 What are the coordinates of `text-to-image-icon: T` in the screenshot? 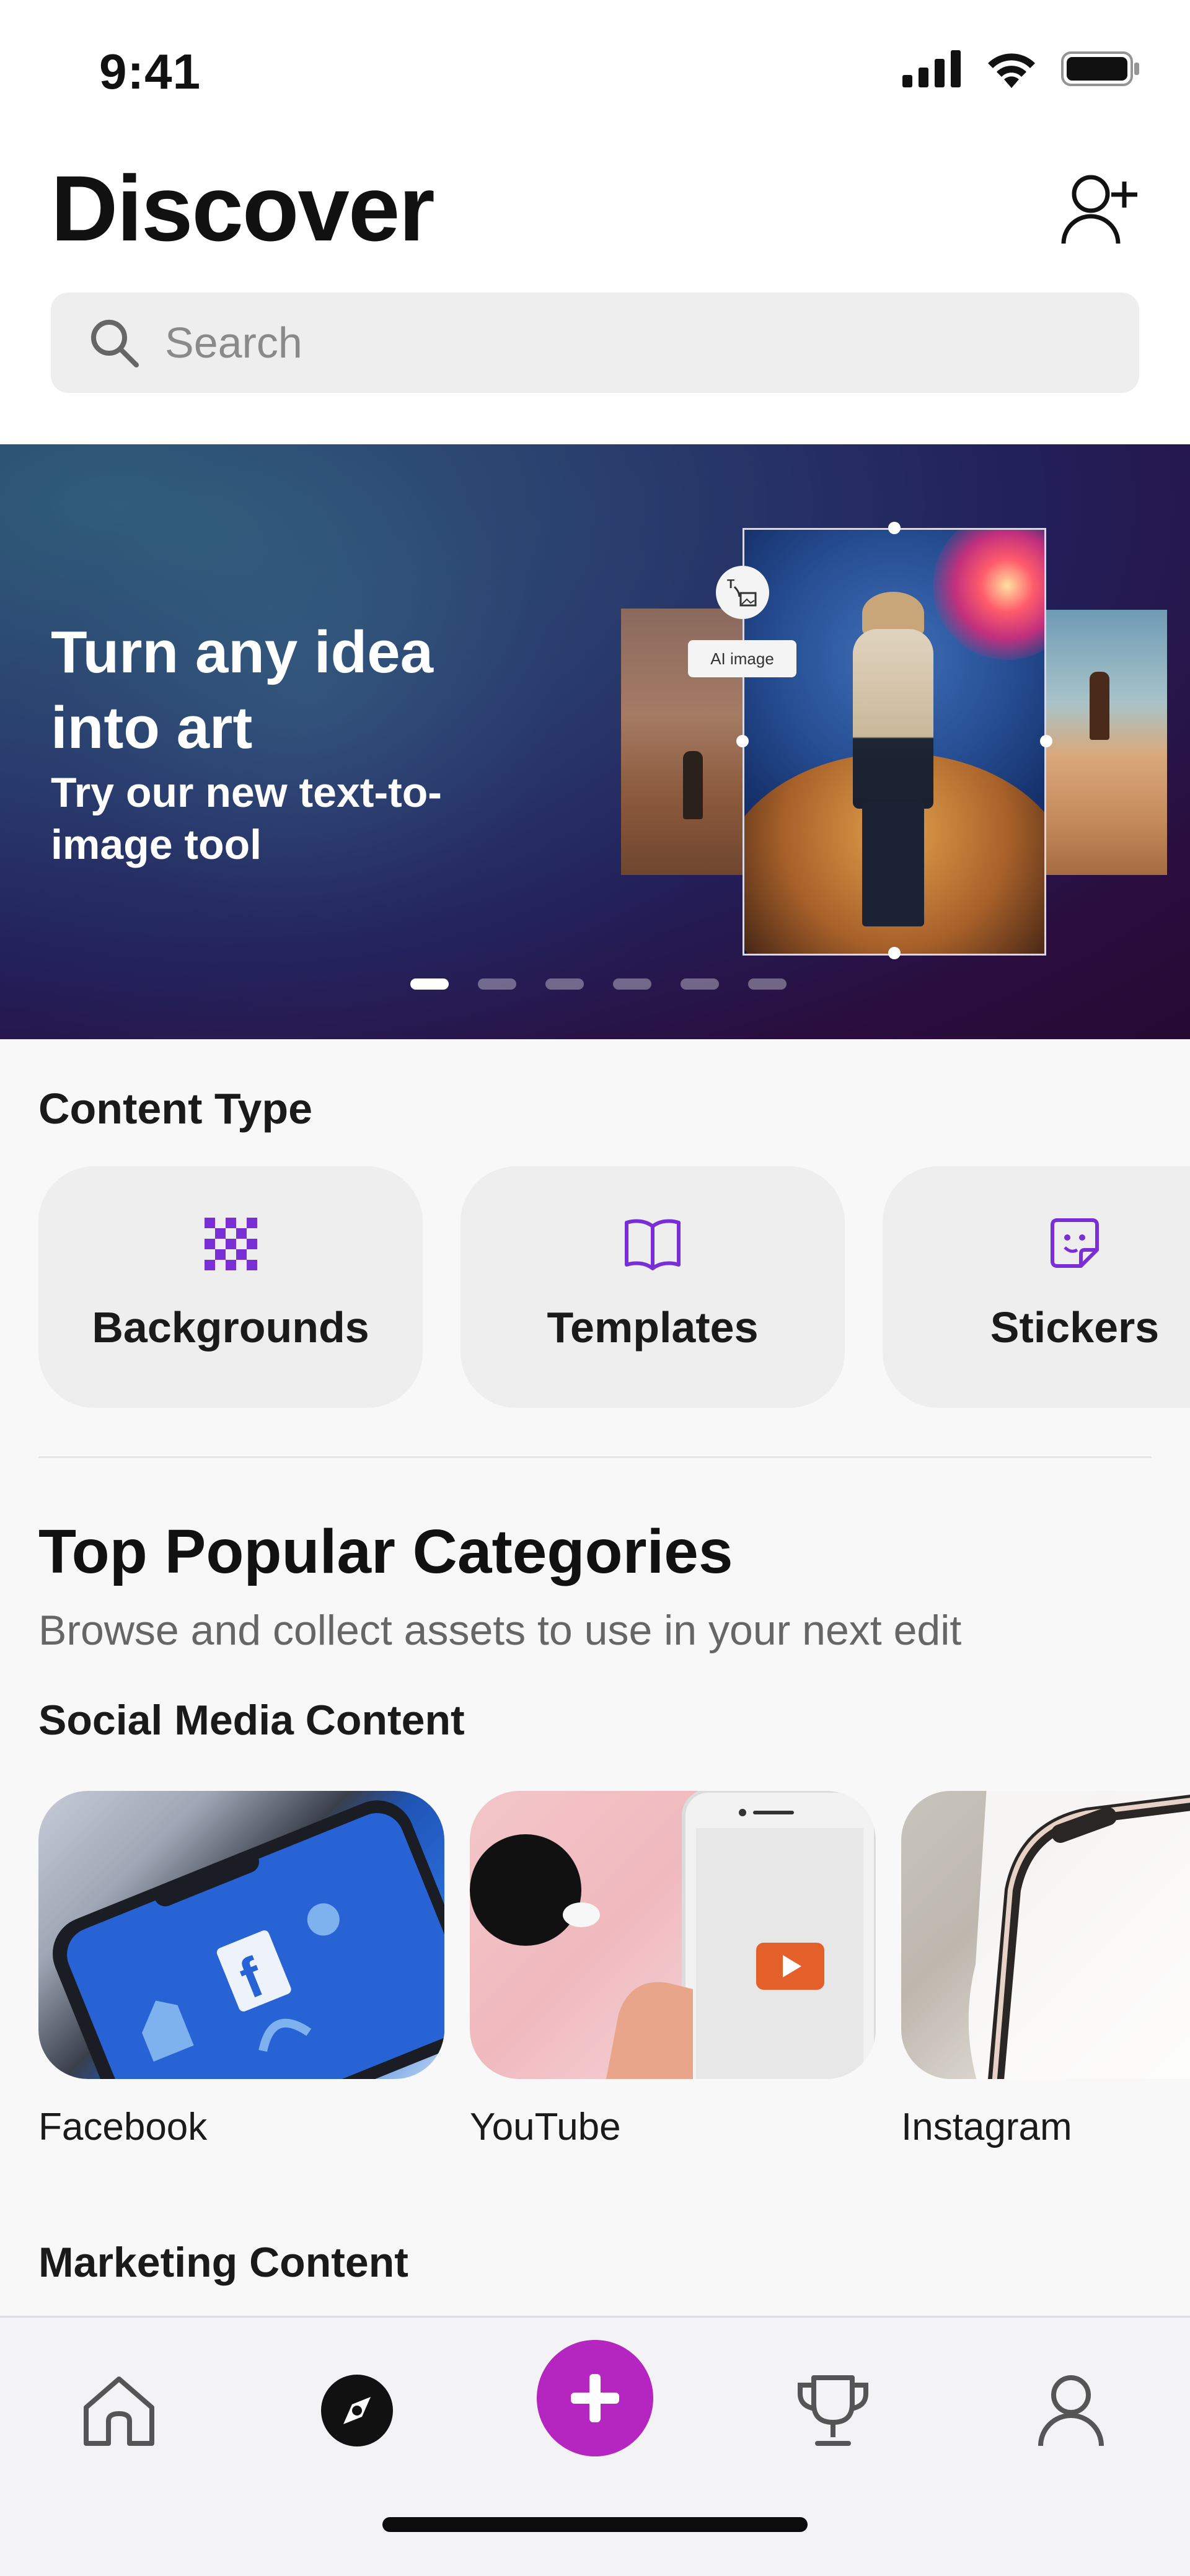 It's located at (742, 592).